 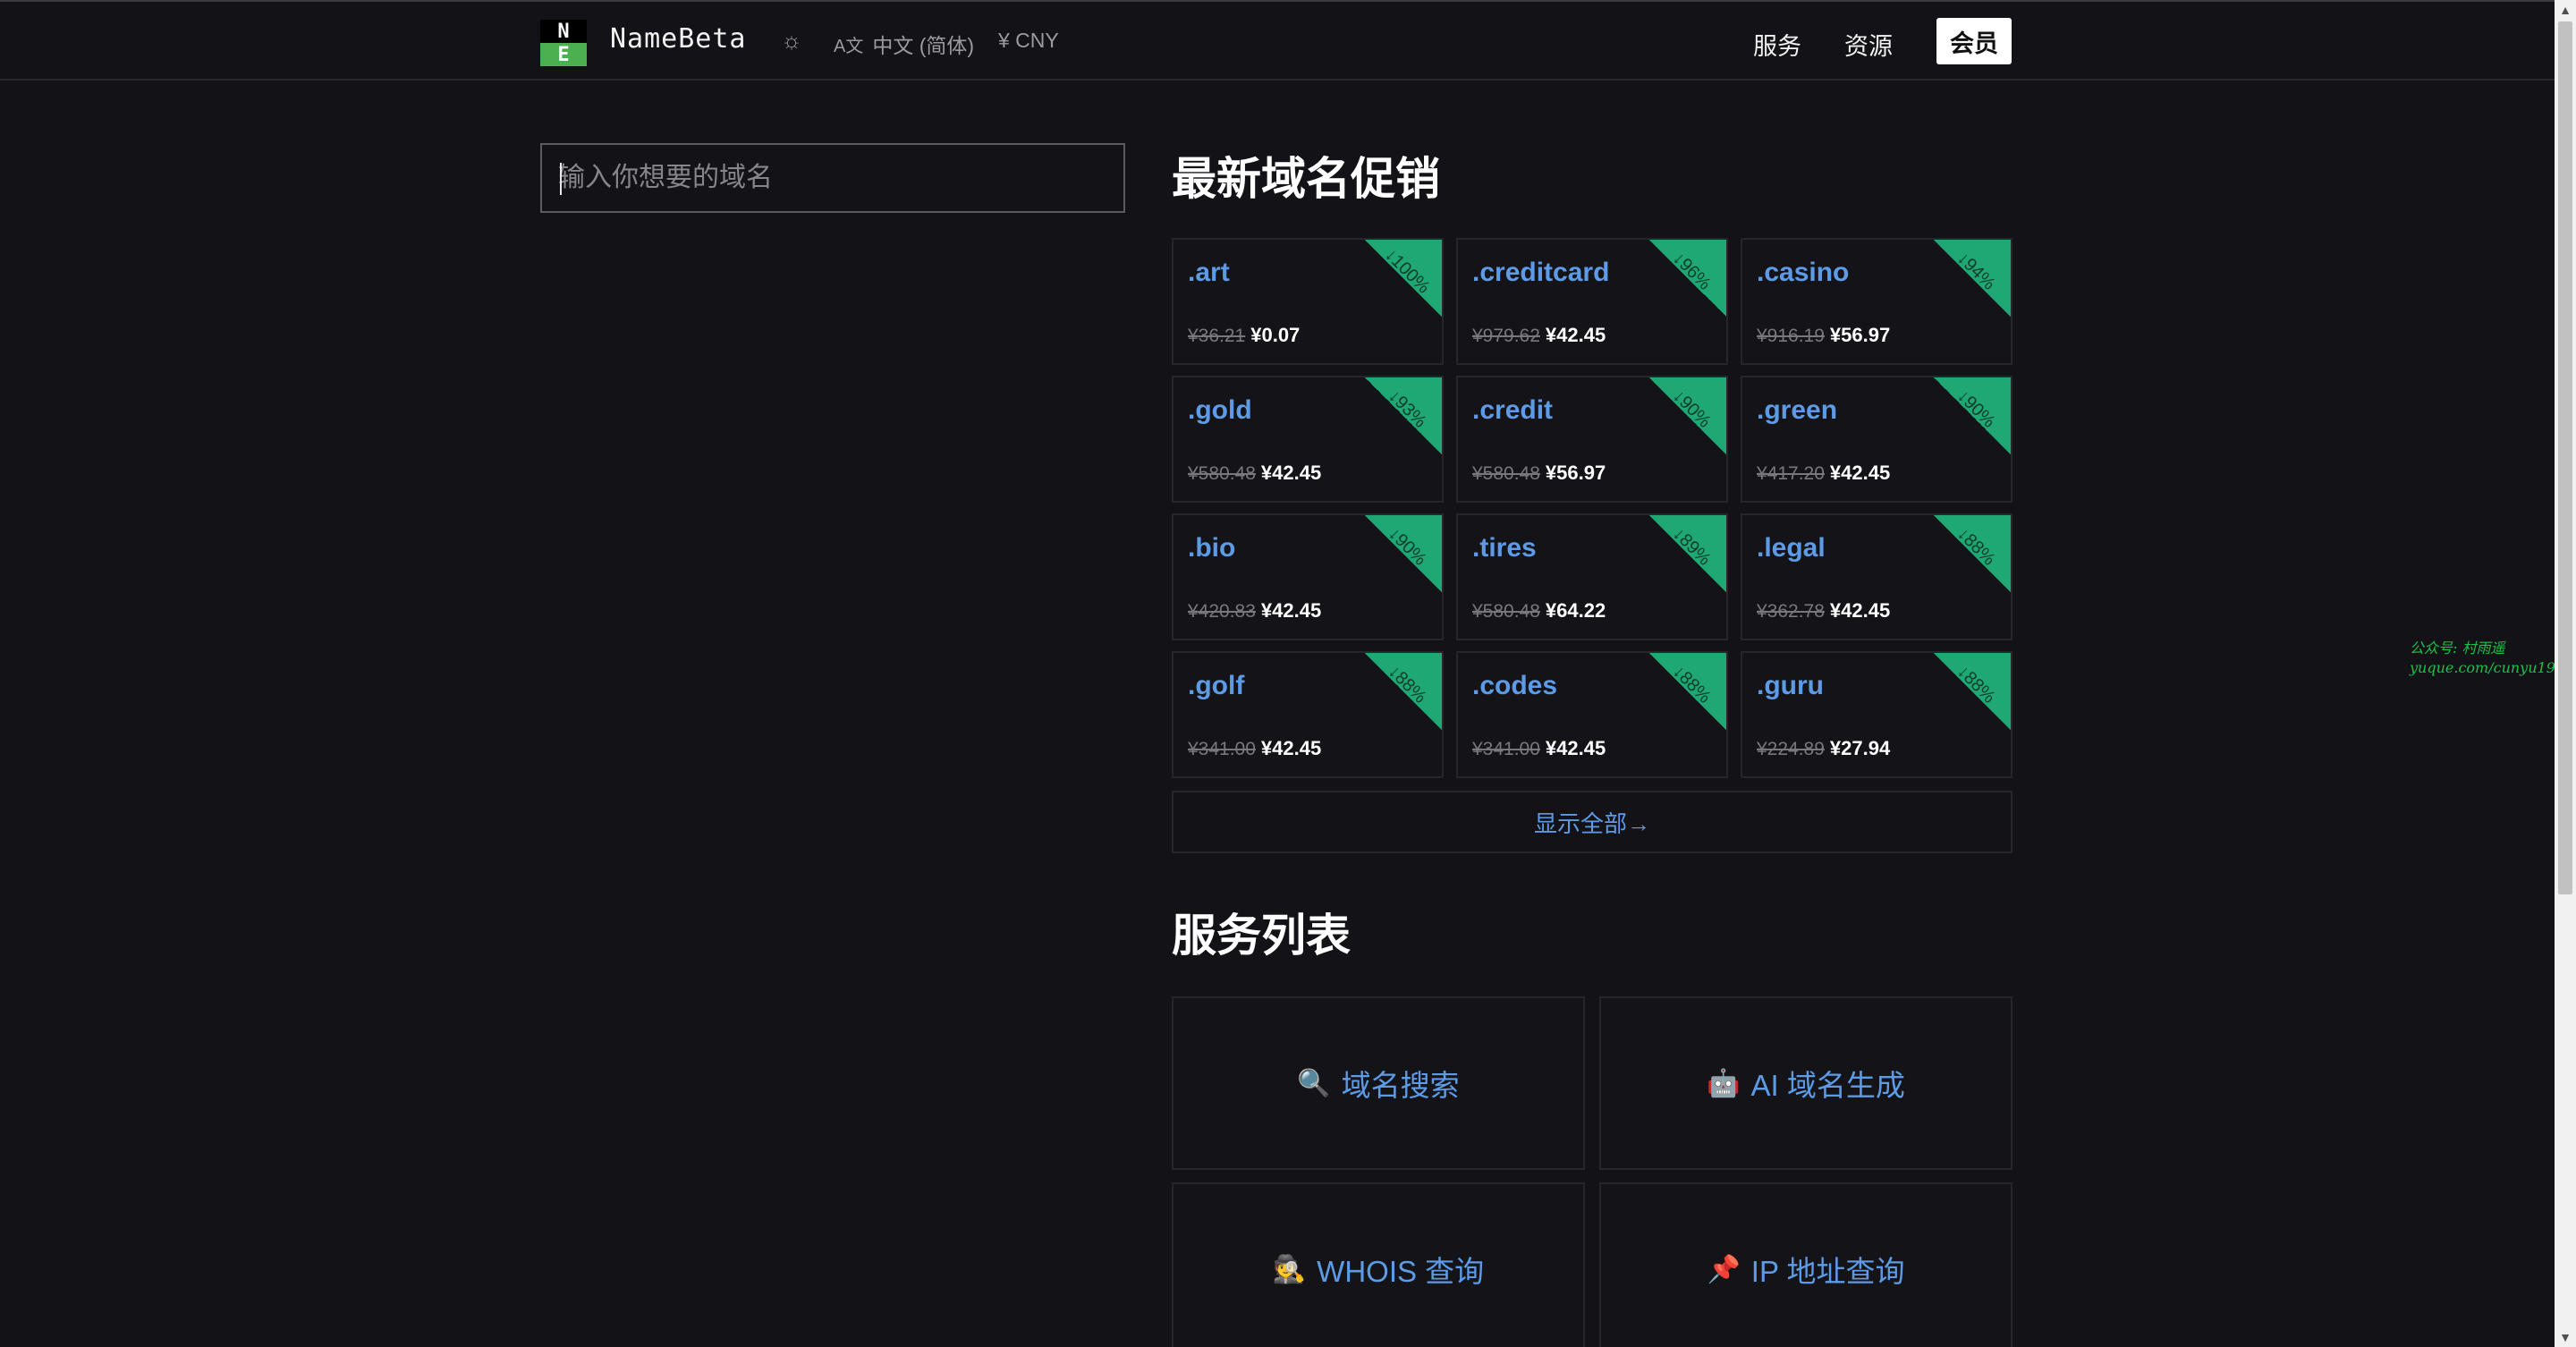 I want to click on scroll-up-arrow-icon: ▲, so click(x=2565, y=10).